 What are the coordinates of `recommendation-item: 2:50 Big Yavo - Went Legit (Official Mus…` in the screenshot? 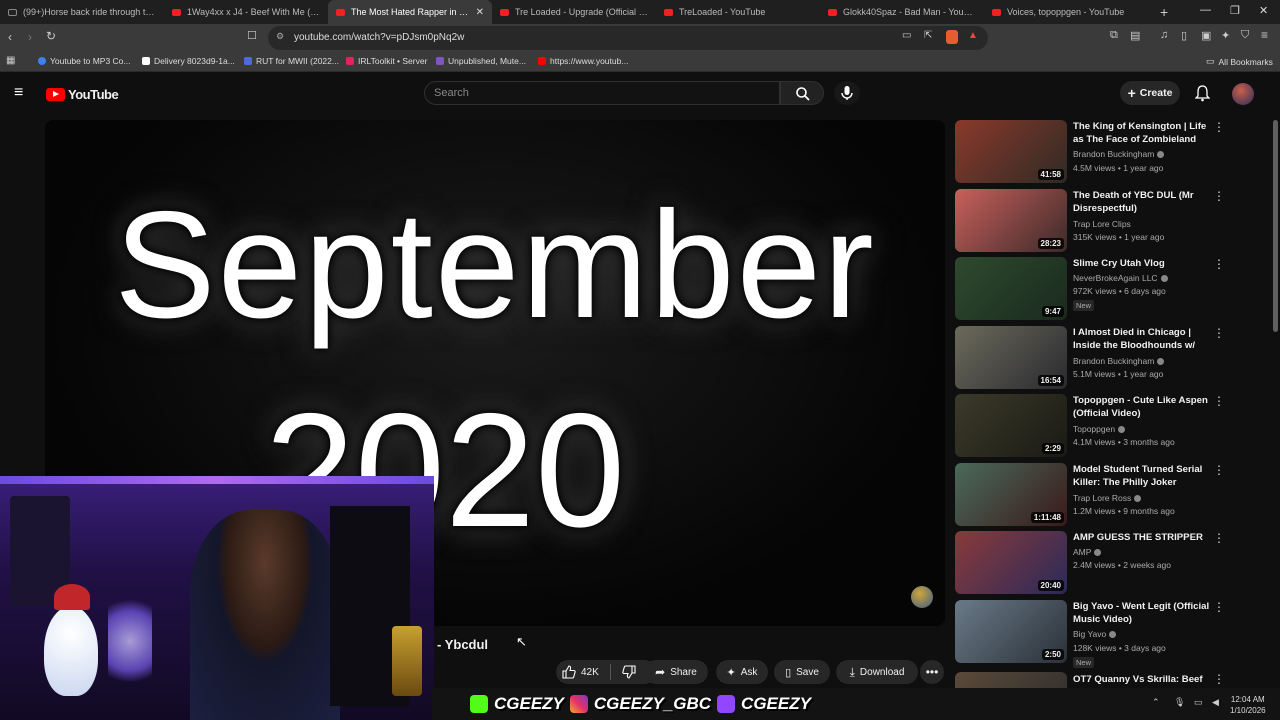 It's located at (1095, 634).